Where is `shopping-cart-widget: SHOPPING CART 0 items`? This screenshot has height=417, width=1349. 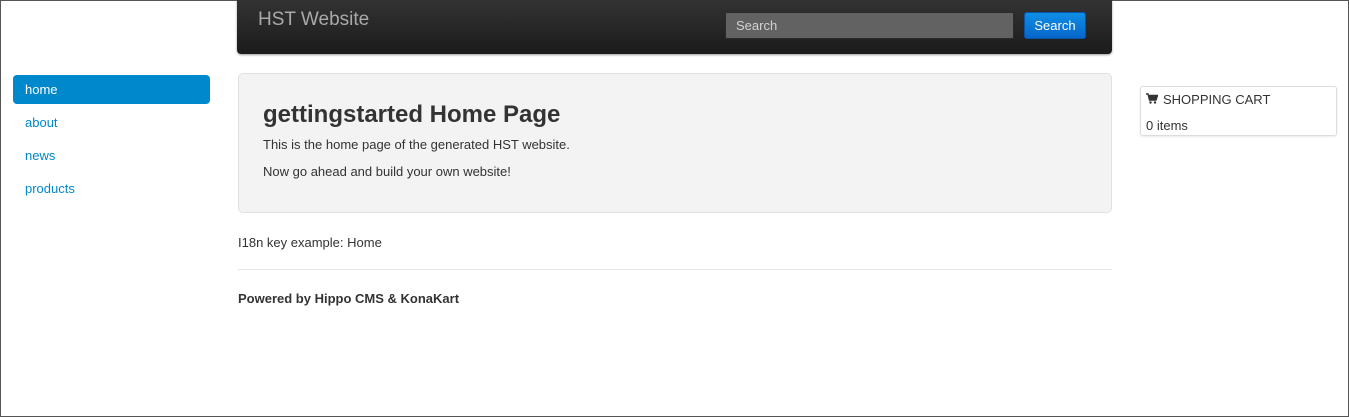 shopping-cart-widget: SHOPPING CART 0 items is located at coordinates (1238, 111).